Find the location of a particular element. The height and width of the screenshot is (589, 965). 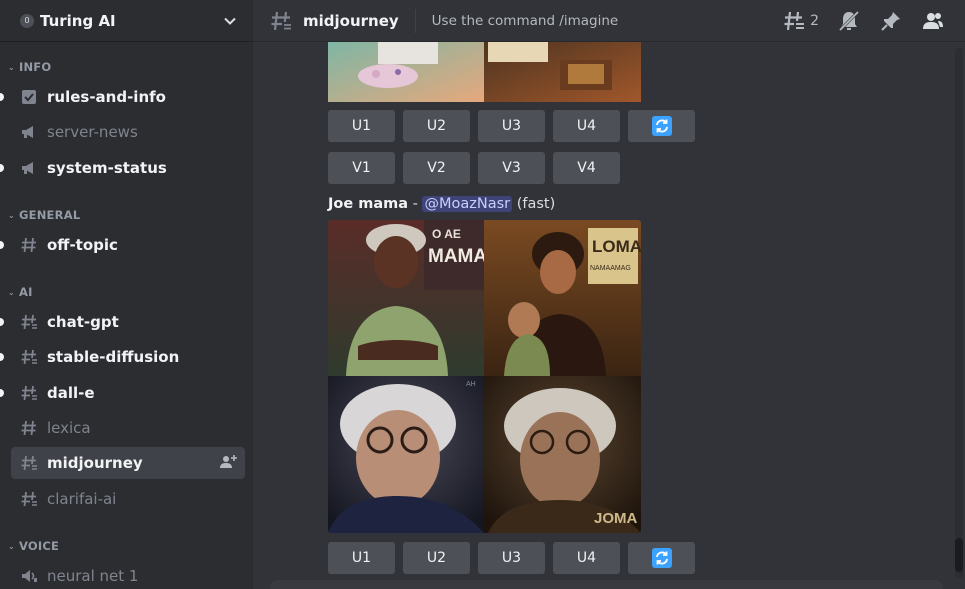

category-label: INFO is located at coordinates (35, 67).